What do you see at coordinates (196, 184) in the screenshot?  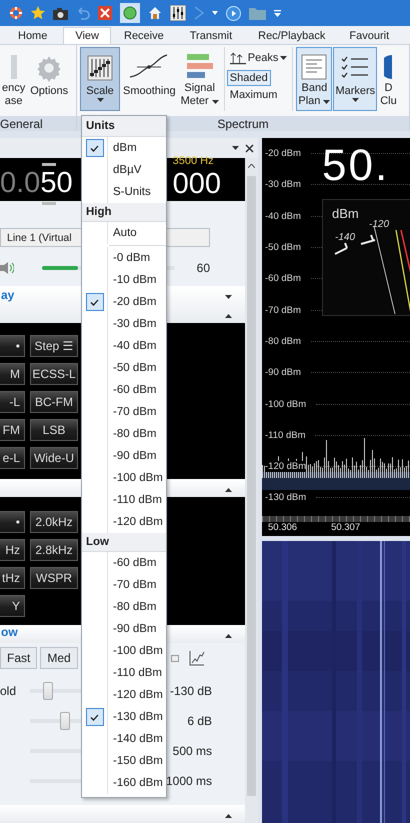 I see `frequency-digits: 000` at bounding box center [196, 184].